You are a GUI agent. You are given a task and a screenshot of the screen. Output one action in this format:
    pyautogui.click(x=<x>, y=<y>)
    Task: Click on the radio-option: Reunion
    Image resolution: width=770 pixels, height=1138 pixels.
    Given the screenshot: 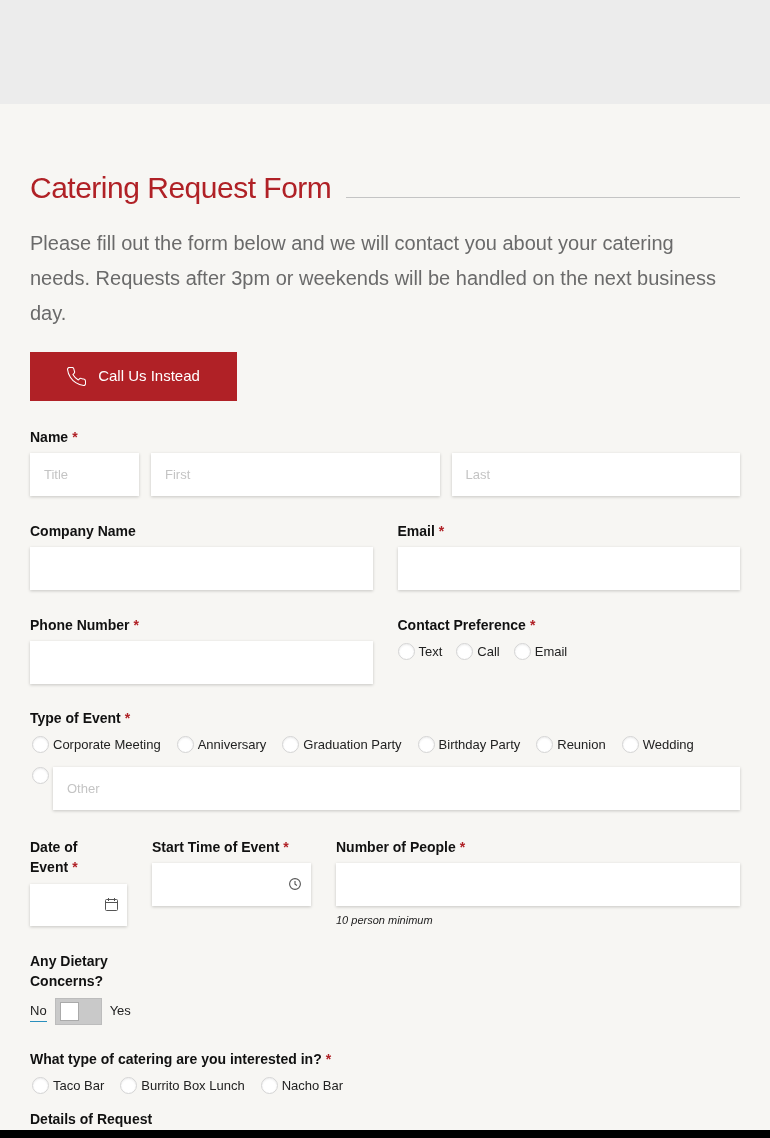 What is the action you would take?
    pyautogui.click(x=571, y=745)
    